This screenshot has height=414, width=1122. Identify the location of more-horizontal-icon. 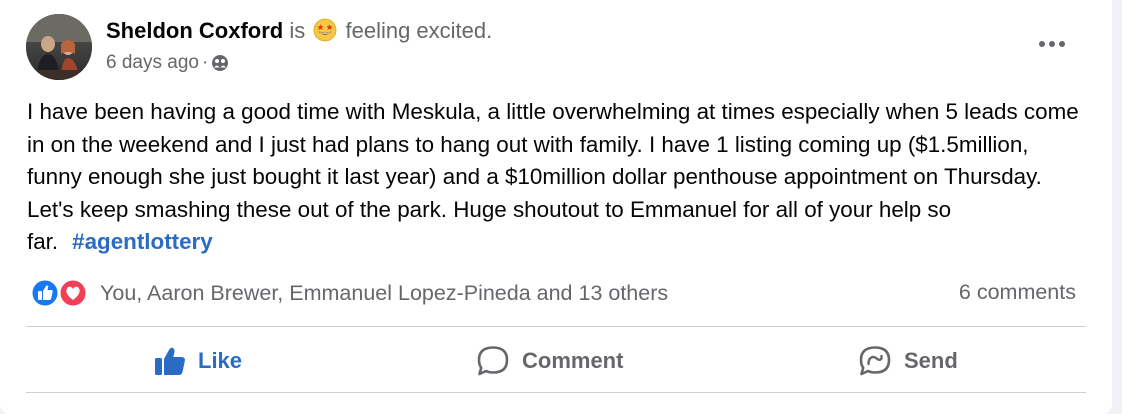
(1052, 44).